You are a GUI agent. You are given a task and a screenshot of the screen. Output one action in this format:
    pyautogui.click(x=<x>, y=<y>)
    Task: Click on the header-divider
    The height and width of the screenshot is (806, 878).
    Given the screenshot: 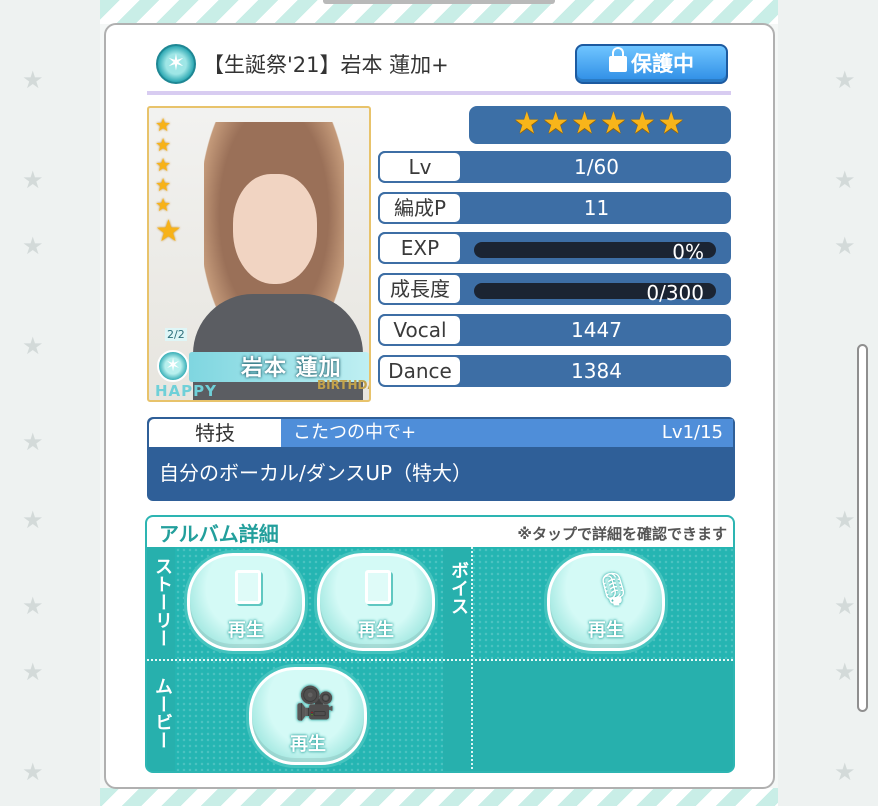 What is the action you would take?
    pyautogui.click(x=439, y=93)
    